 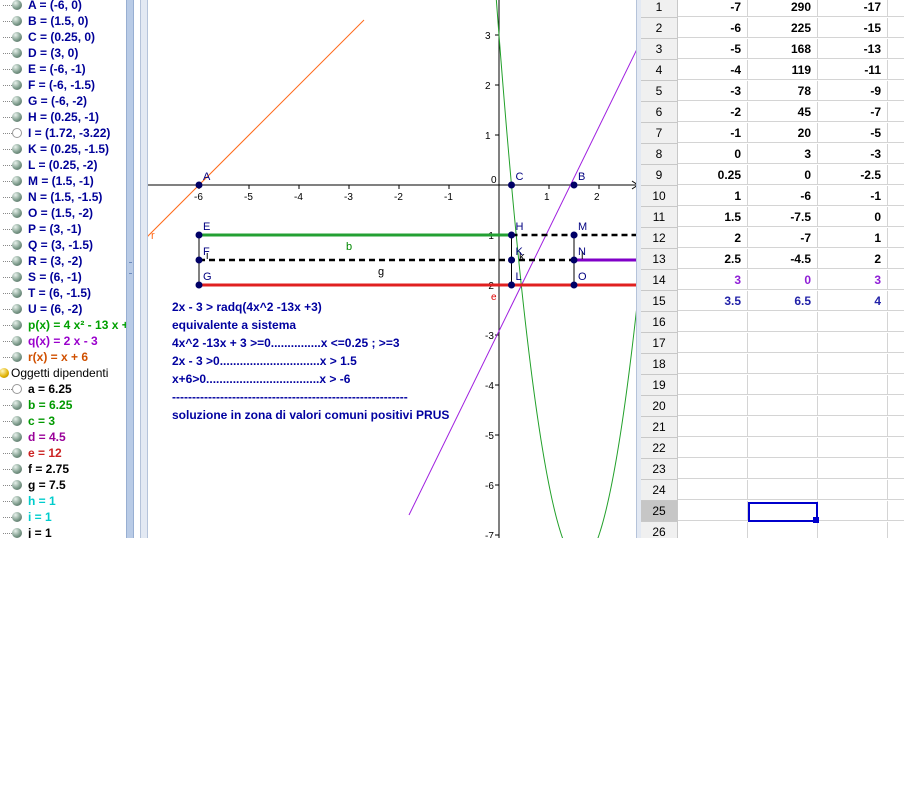 What do you see at coordinates (199, 260) in the screenshot?
I see `point-f` at bounding box center [199, 260].